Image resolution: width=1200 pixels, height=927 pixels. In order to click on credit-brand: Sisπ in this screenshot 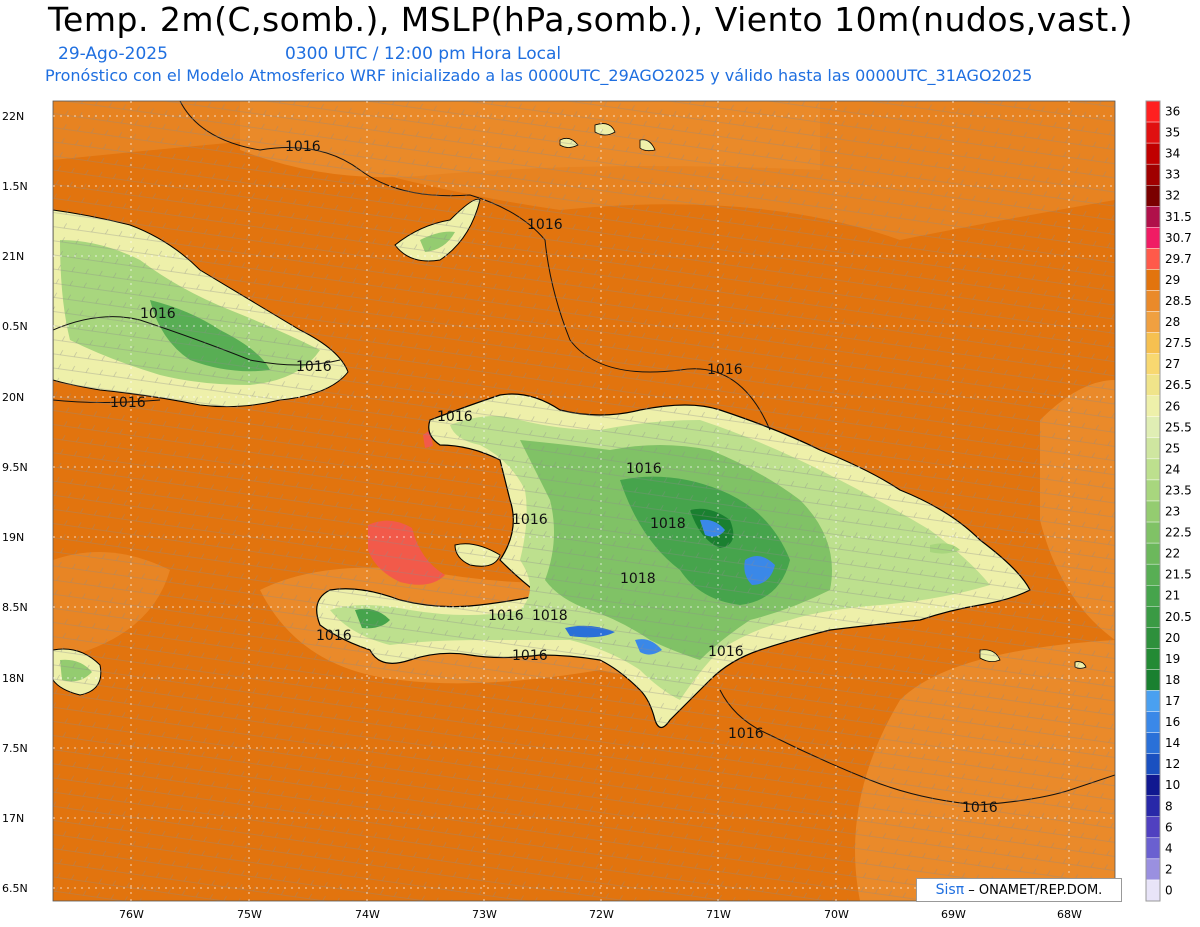, I will do `click(950, 890)`.